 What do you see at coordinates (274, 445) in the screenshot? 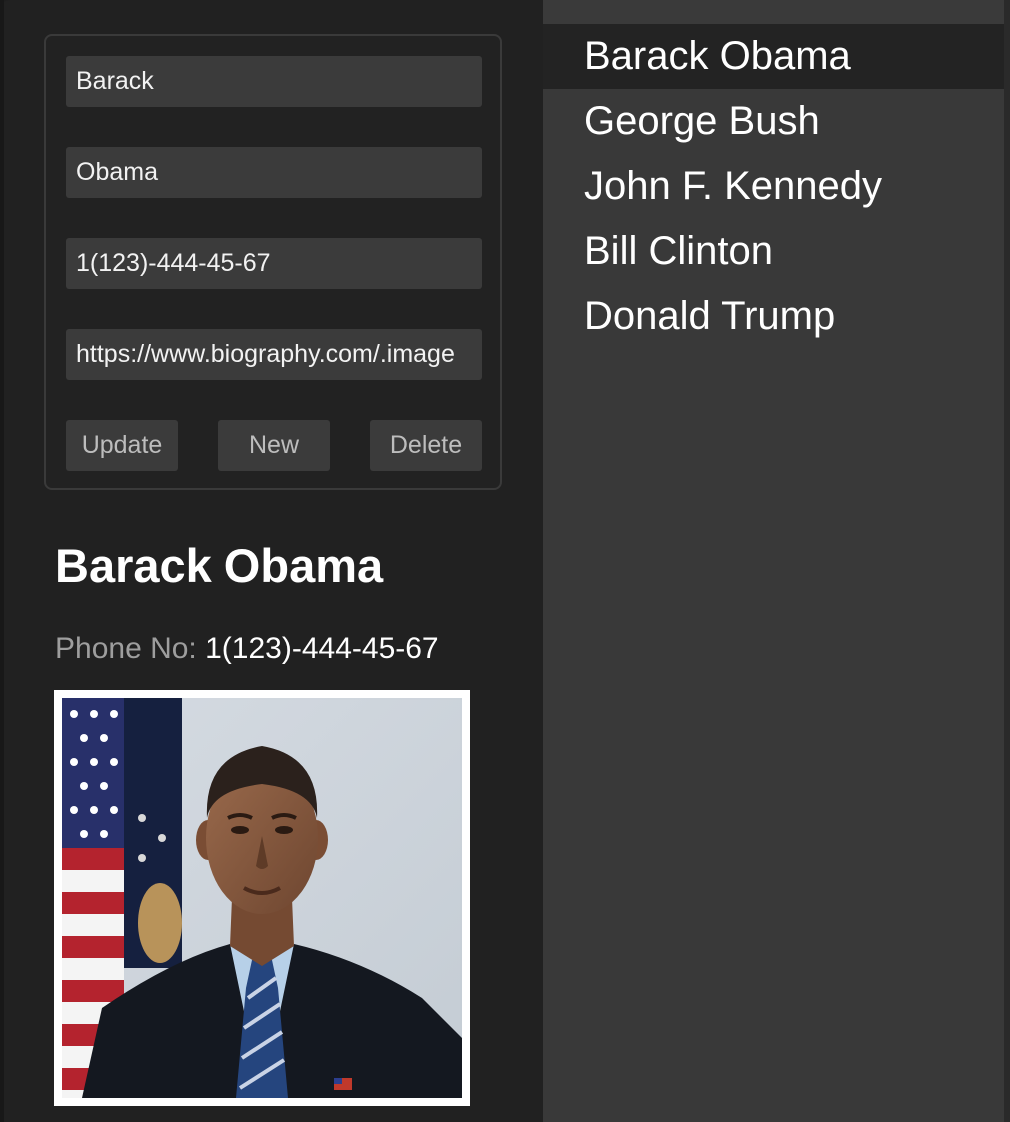
I see `new-button: New` at bounding box center [274, 445].